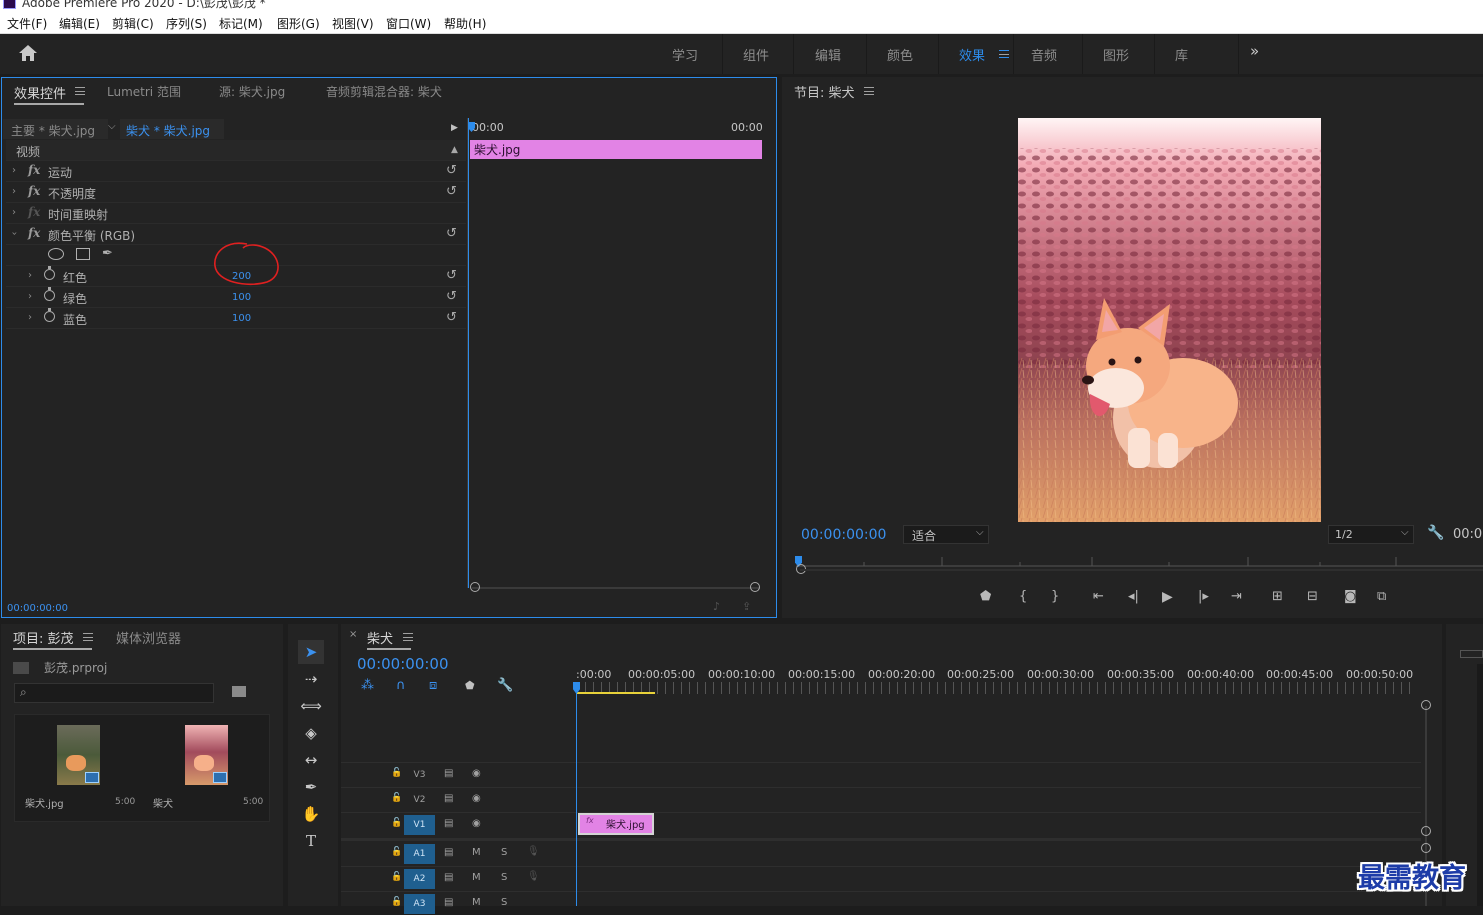 This screenshot has height=915, width=1483. Describe the element at coordinates (311, 706) in the screenshot. I see `ripple-edit-tool-icon: ⟺` at that location.